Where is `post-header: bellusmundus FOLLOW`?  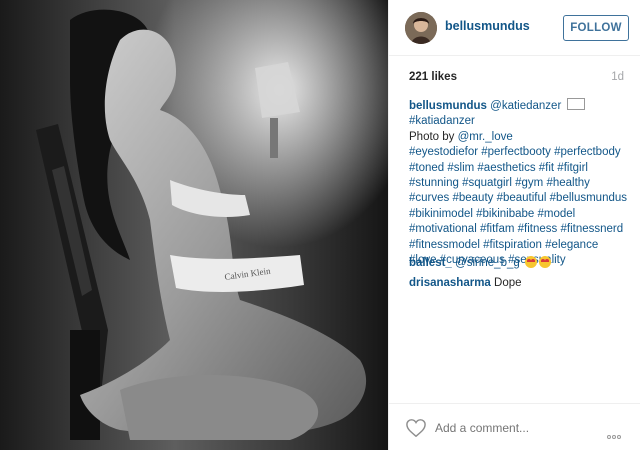 post-header: bellusmundus FOLLOW is located at coordinates (514, 28).